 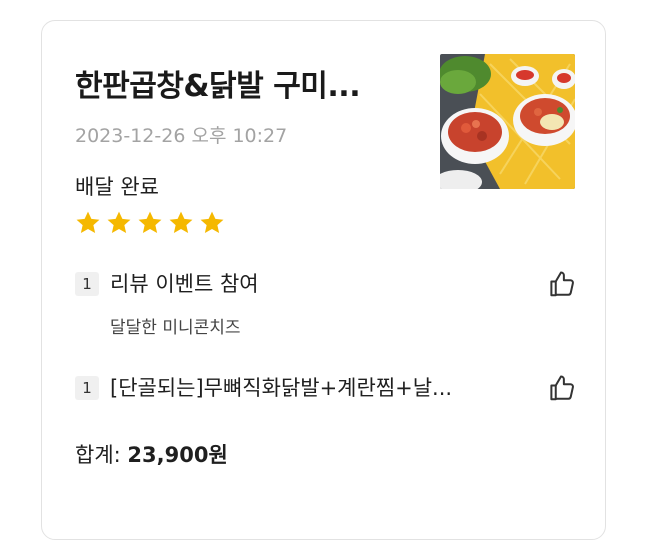 What do you see at coordinates (181, 136) in the screenshot?
I see `order-date: 2023-12-26 오후 10:27` at bounding box center [181, 136].